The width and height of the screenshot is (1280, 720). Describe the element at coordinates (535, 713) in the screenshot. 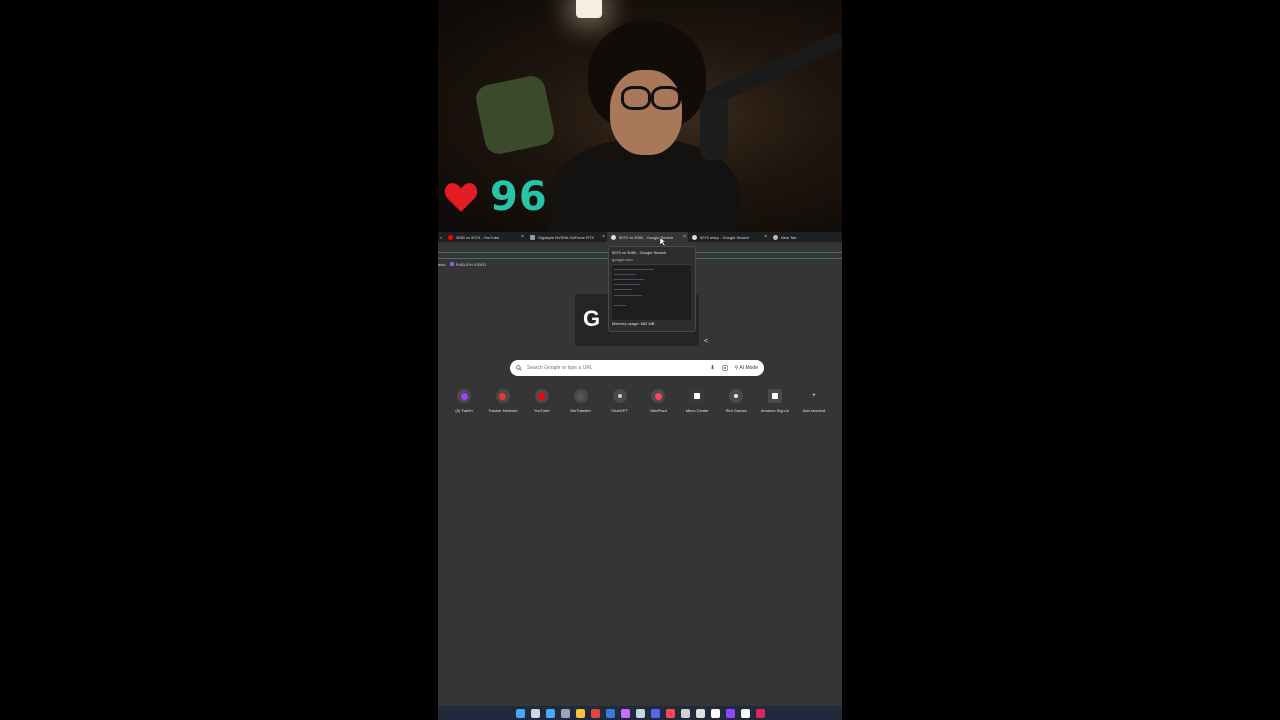

I see `task-view-icon` at that location.